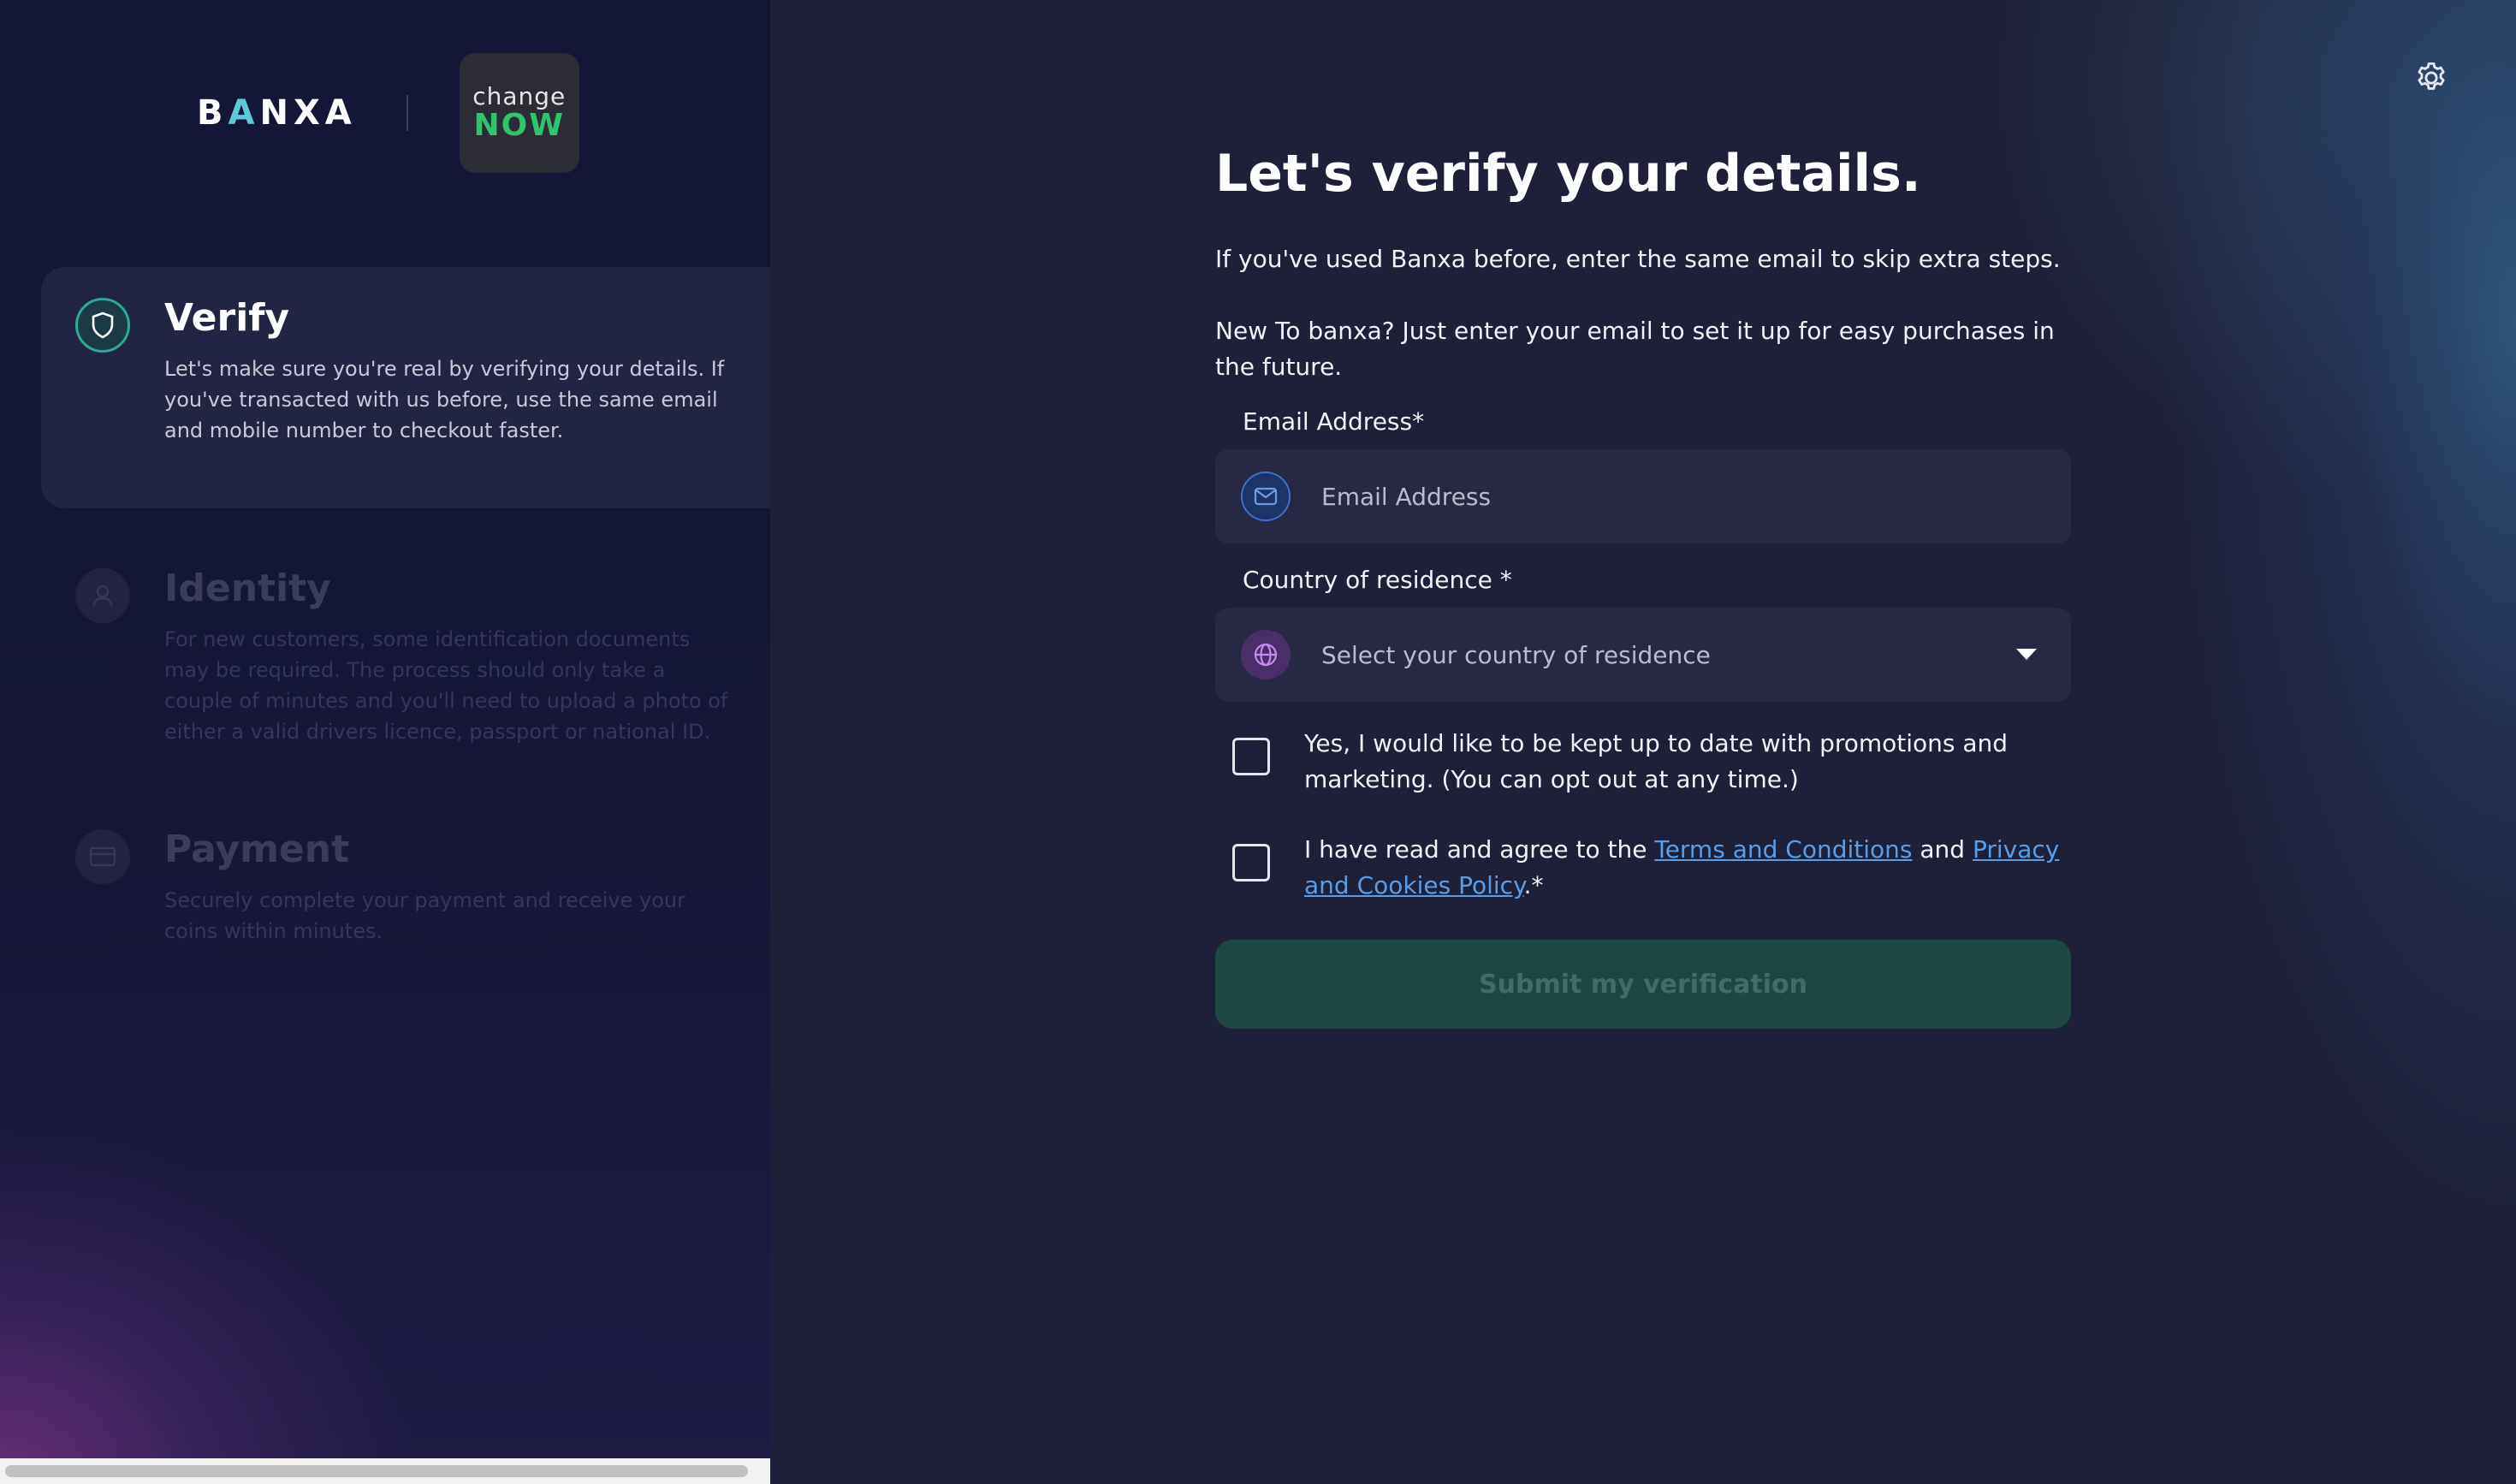 This screenshot has height=1484, width=2516. I want to click on banxa-logo-text: BANXA, so click(277, 113).